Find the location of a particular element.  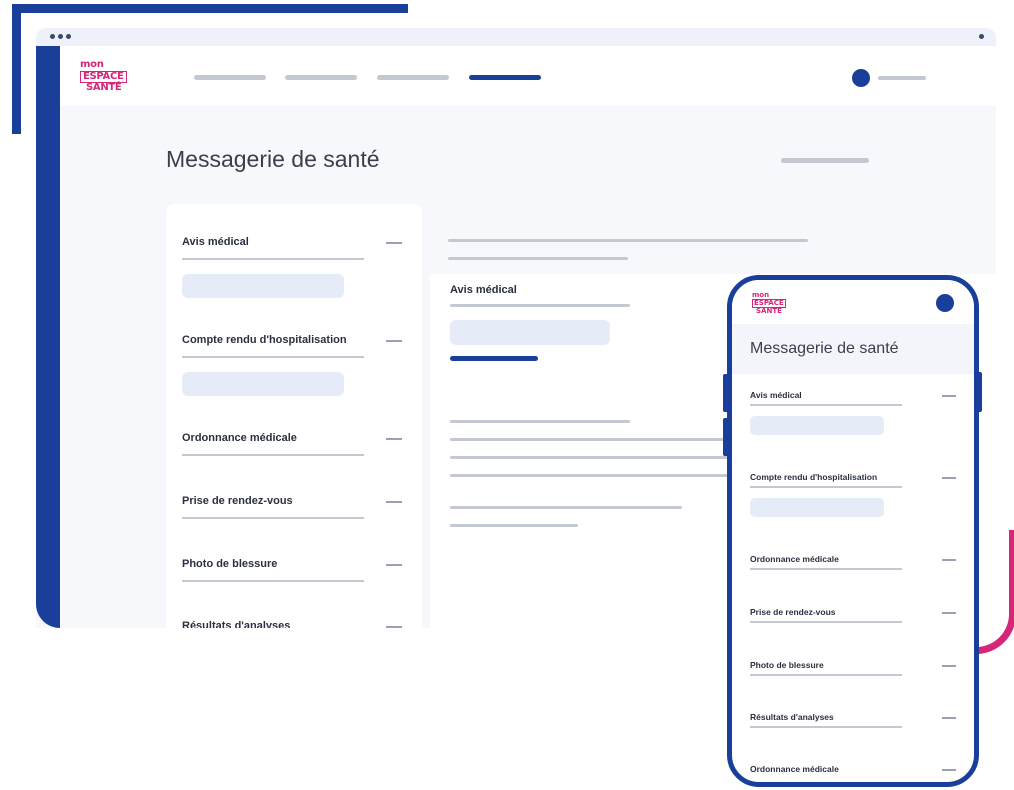

user-avatar is located at coordinates (861, 78).